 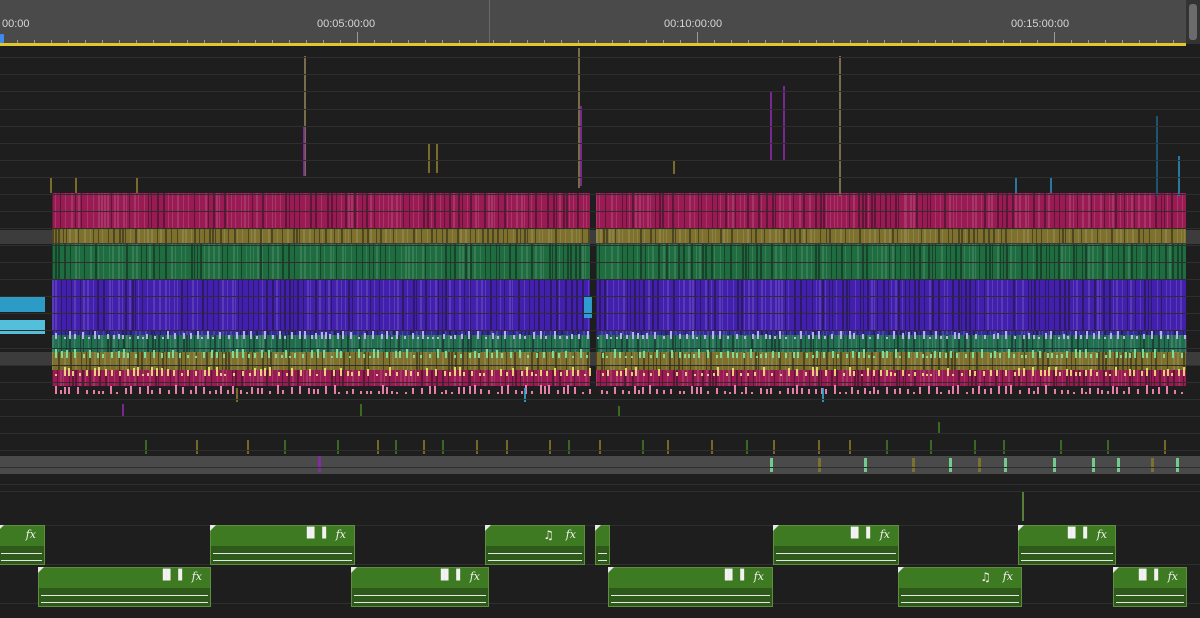 I want to click on audio-clip: fx ▐▌▐, so click(x=1067, y=545).